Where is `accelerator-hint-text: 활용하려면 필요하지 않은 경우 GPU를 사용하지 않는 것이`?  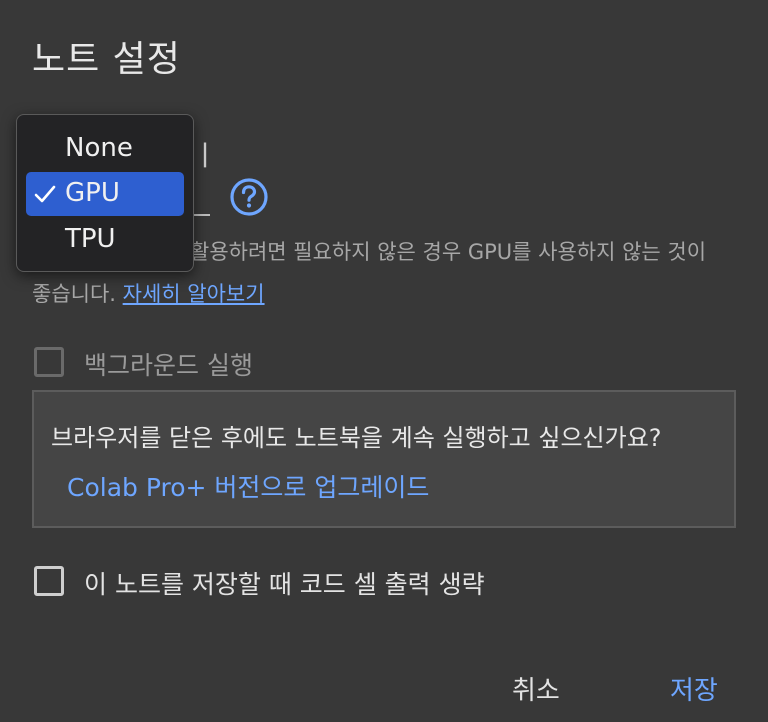
accelerator-hint-text: 활용하려면 필요하지 않은 경우 GPU를 사용하지 않는 것이 is located at coordinates (448, 252).